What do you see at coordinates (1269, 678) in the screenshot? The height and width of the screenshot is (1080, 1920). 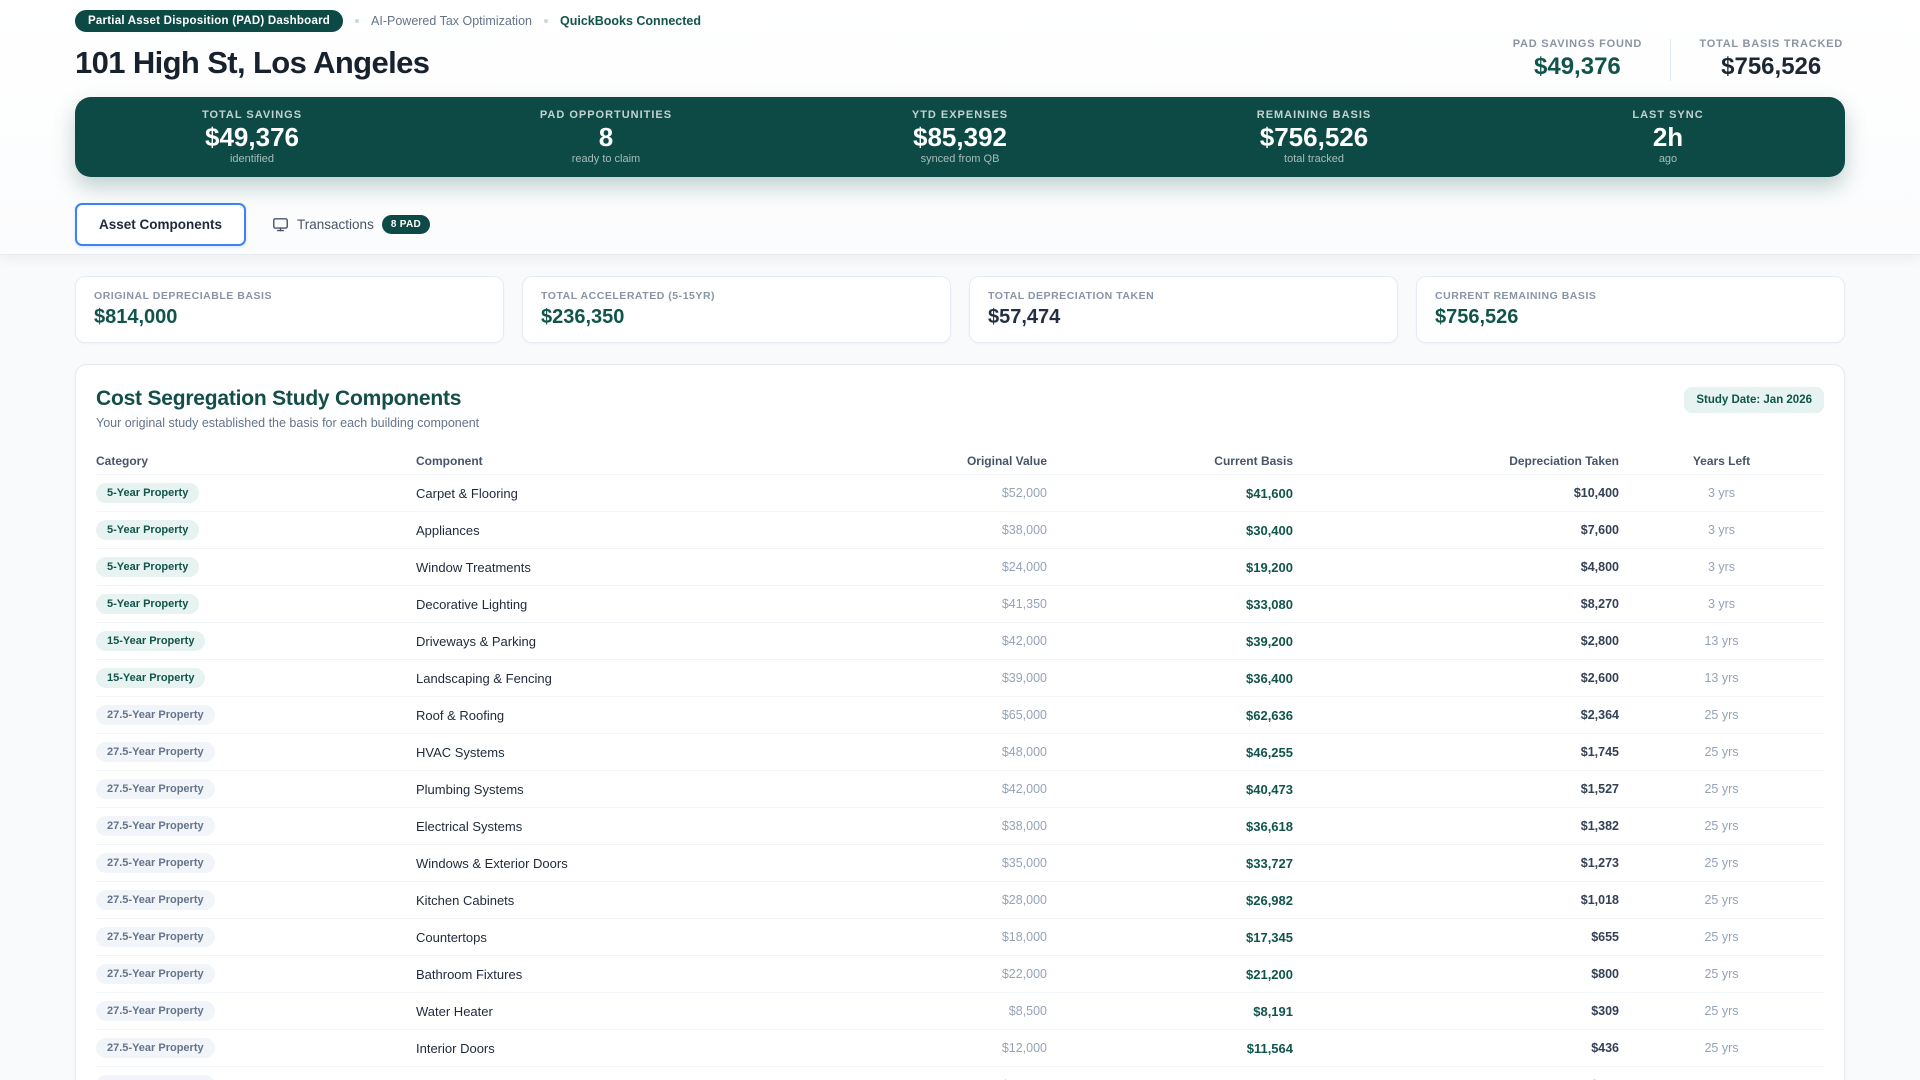 I see `current-basis-cell: $36,400` at bounding box center [1269, 678].